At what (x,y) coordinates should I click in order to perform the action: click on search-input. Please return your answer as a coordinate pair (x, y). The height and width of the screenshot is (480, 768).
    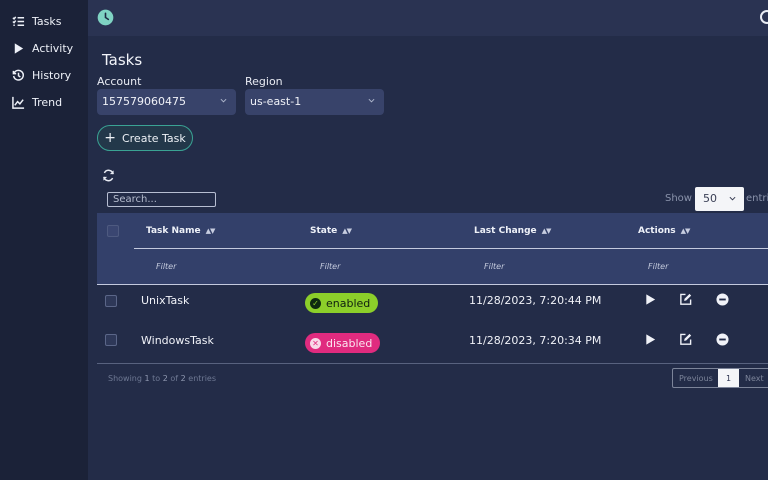
    Looking at the image, I should click on (161, 199).